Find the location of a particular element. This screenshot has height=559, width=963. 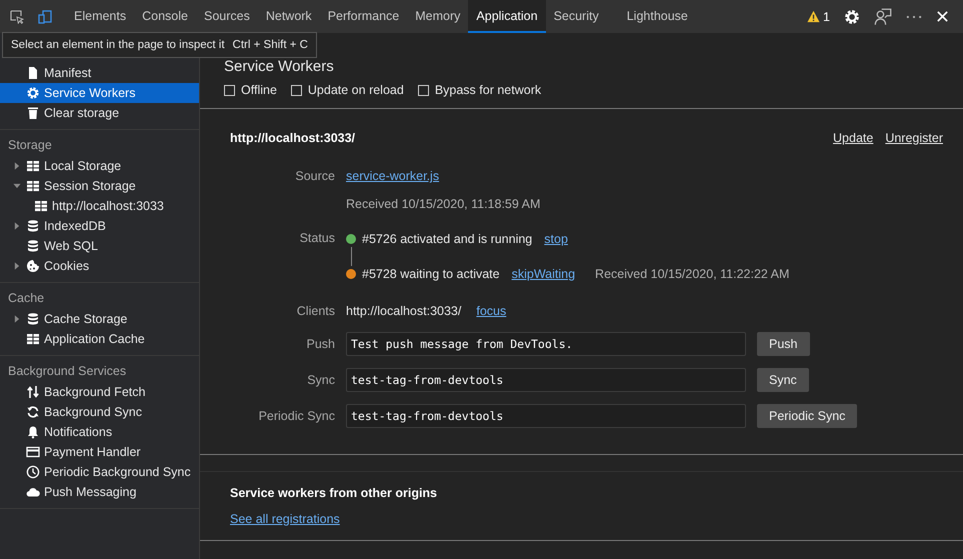

clock-icon is located at coordinates (33, 472).